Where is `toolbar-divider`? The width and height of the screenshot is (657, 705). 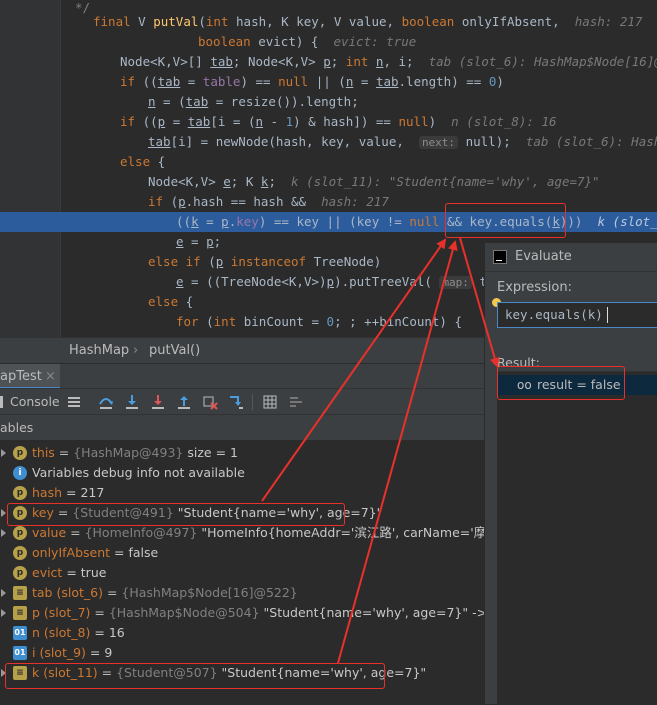 toolbar-divider is located at coordinates (252, 402).